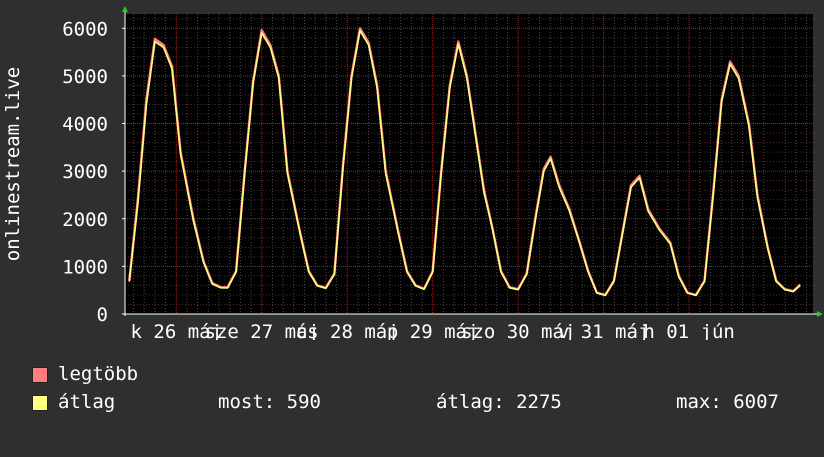 The height and width of the screenshot is (457, 824). I want to click on y-tick-label: 0, so click(102, 315).